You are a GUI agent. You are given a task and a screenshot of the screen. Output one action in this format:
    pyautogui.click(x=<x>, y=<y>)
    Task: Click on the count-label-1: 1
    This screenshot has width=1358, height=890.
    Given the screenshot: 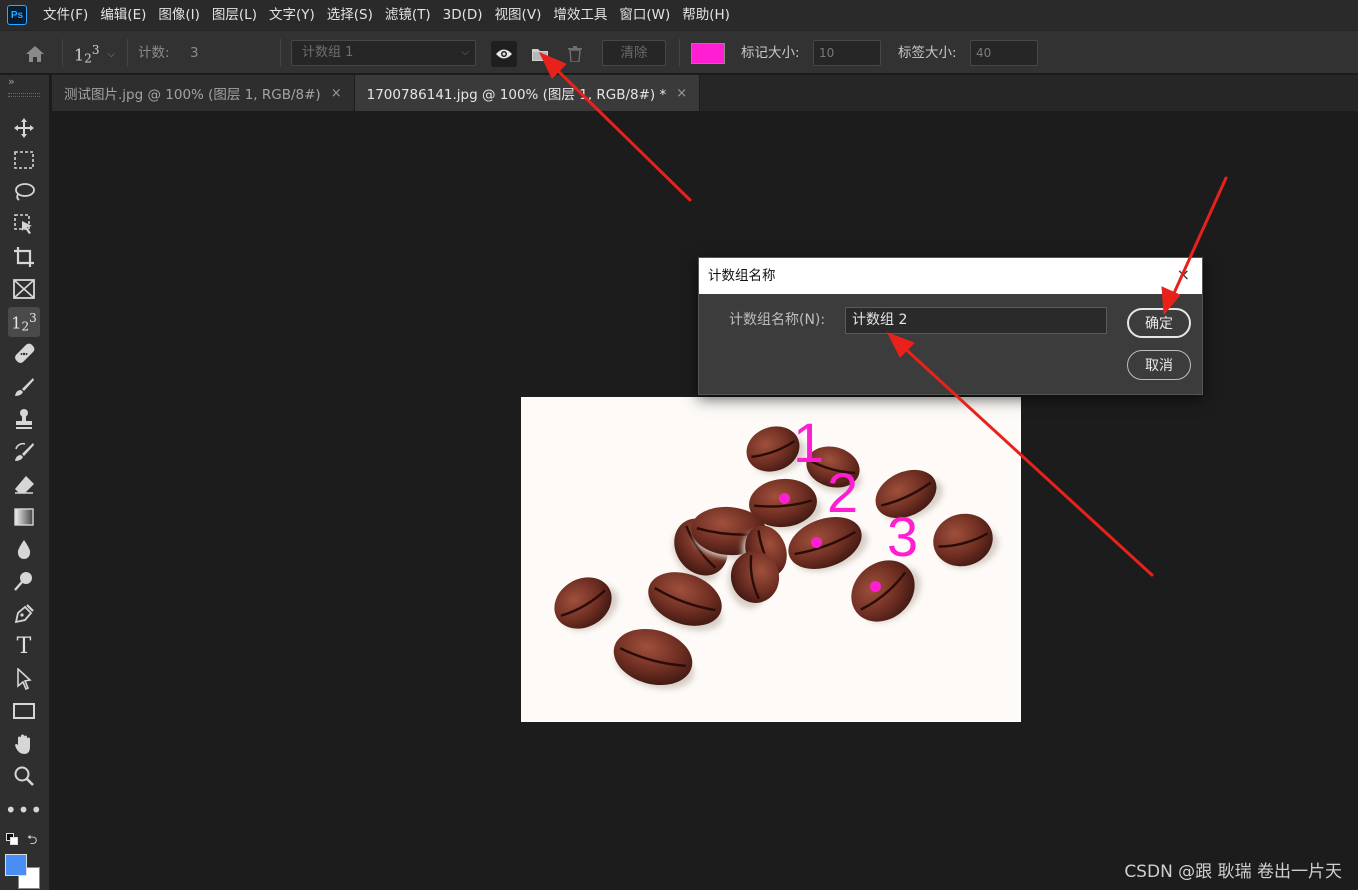 What is the action you would take?
    pyautogui.click(x=809, y=442)
    